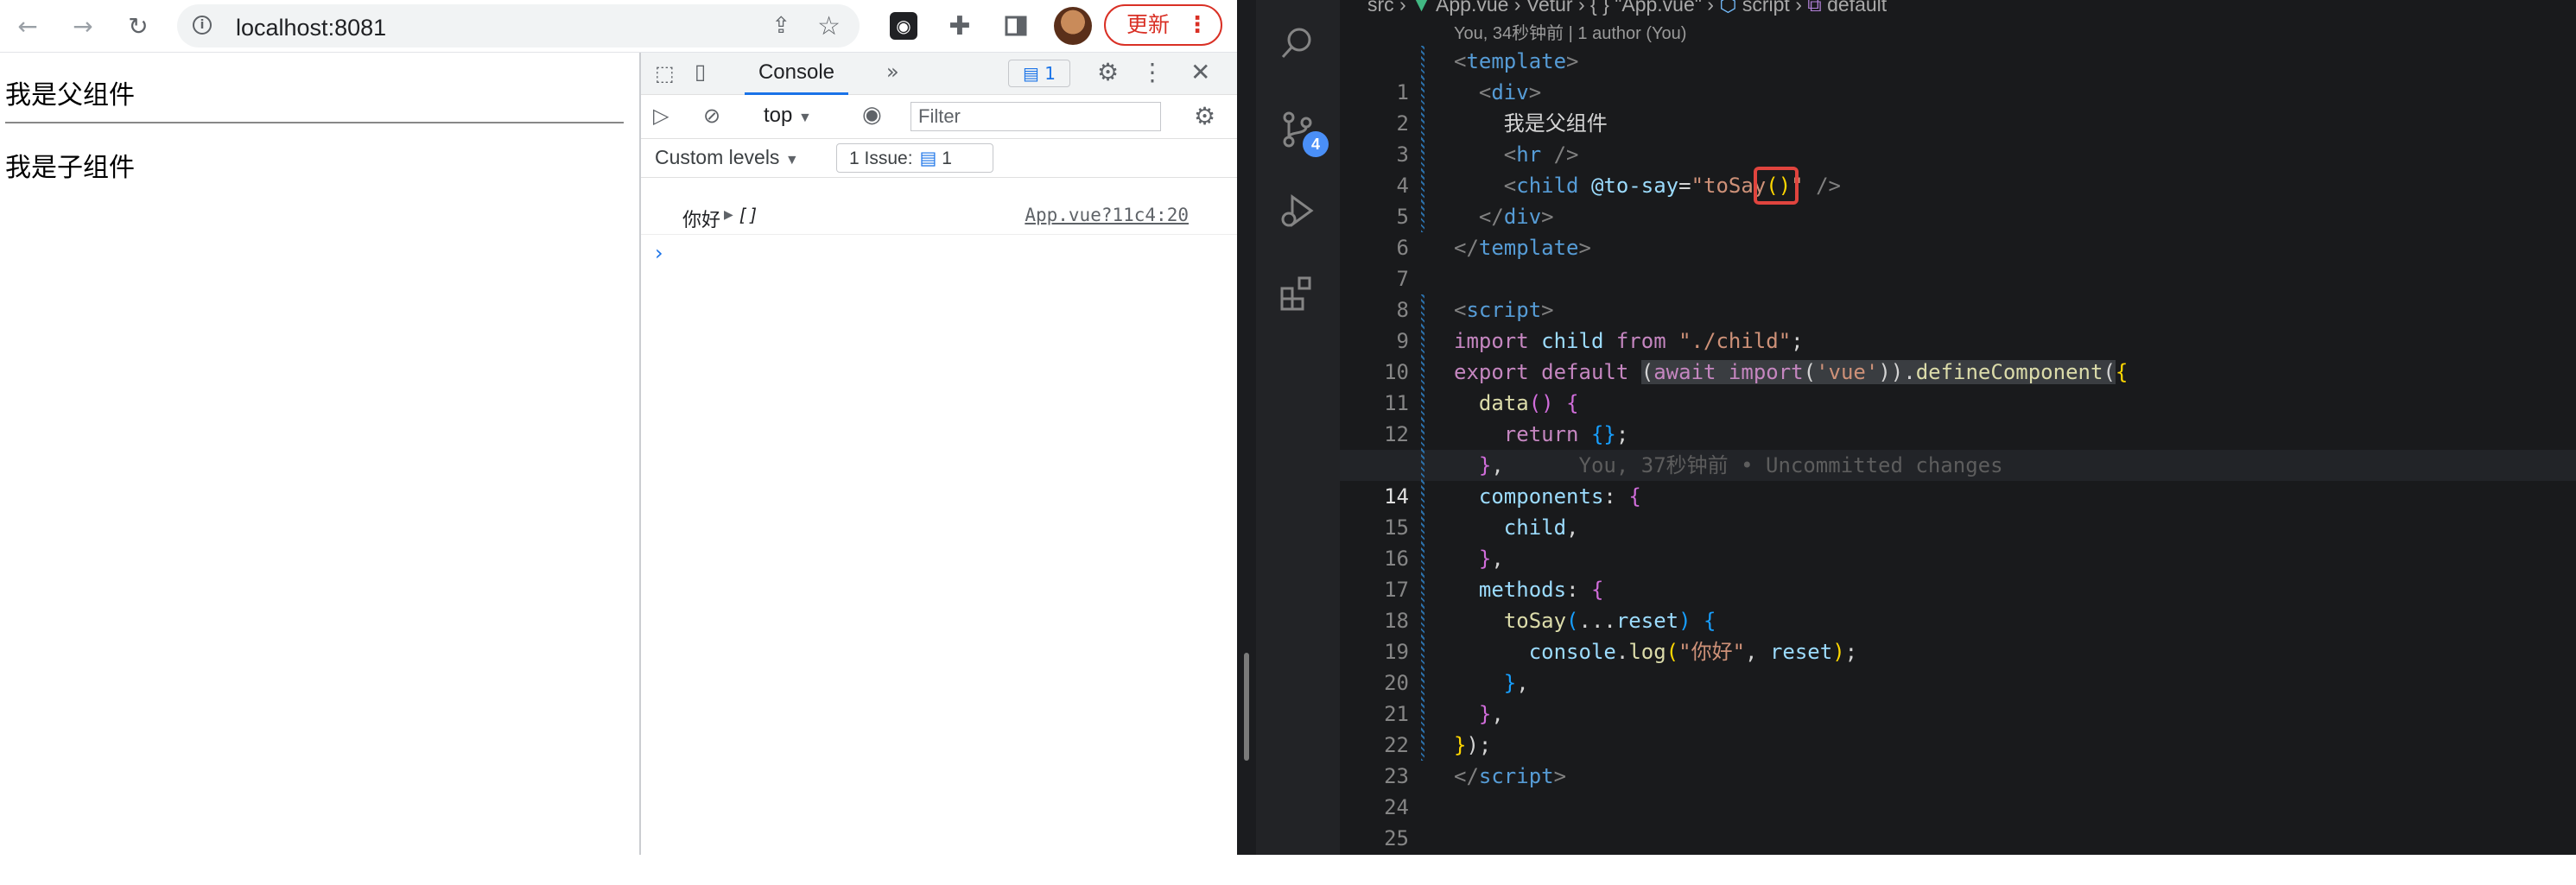 This screenshot has width=2576, height=885. I want to click on update-button: 更新 ⋮, so click(1163, 25).